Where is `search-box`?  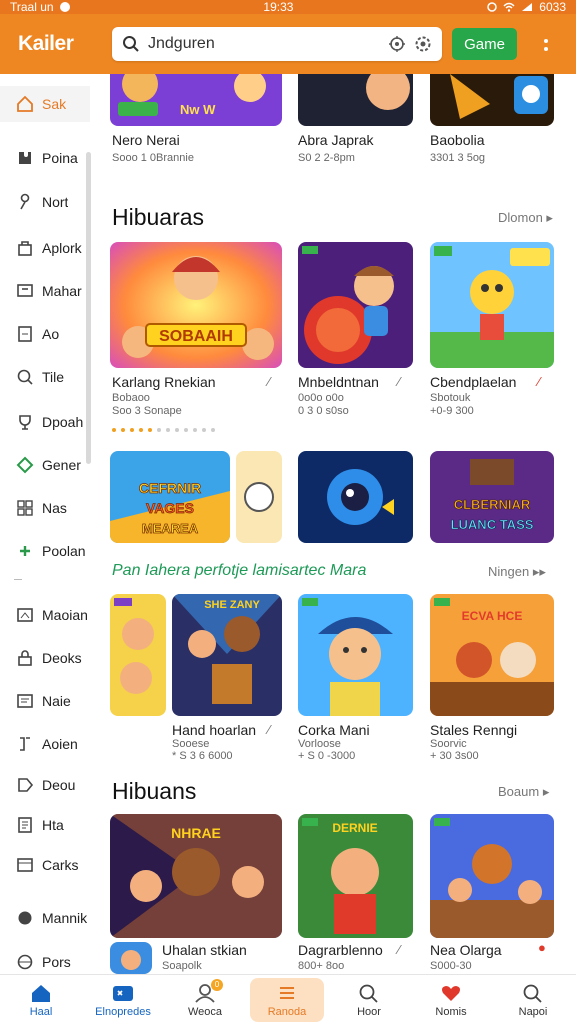
search-box is located at coordinates (277, 44).